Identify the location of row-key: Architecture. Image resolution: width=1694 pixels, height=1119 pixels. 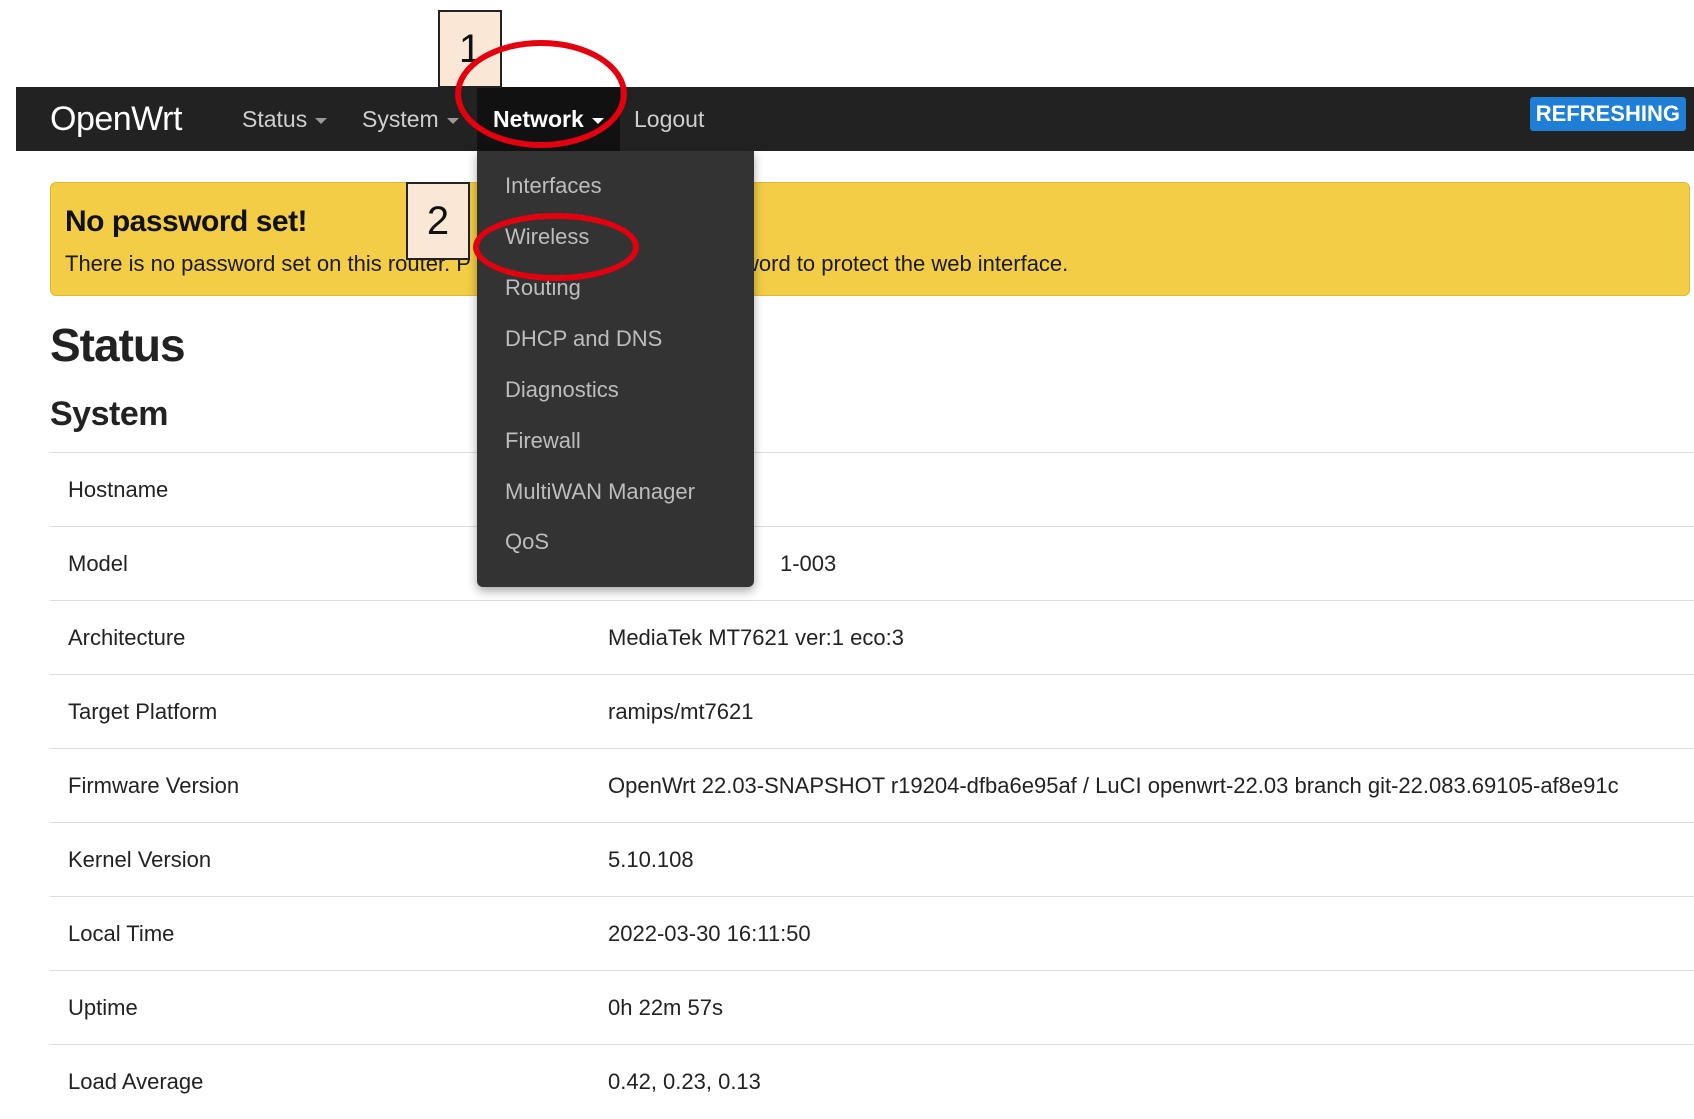
(127, 637).